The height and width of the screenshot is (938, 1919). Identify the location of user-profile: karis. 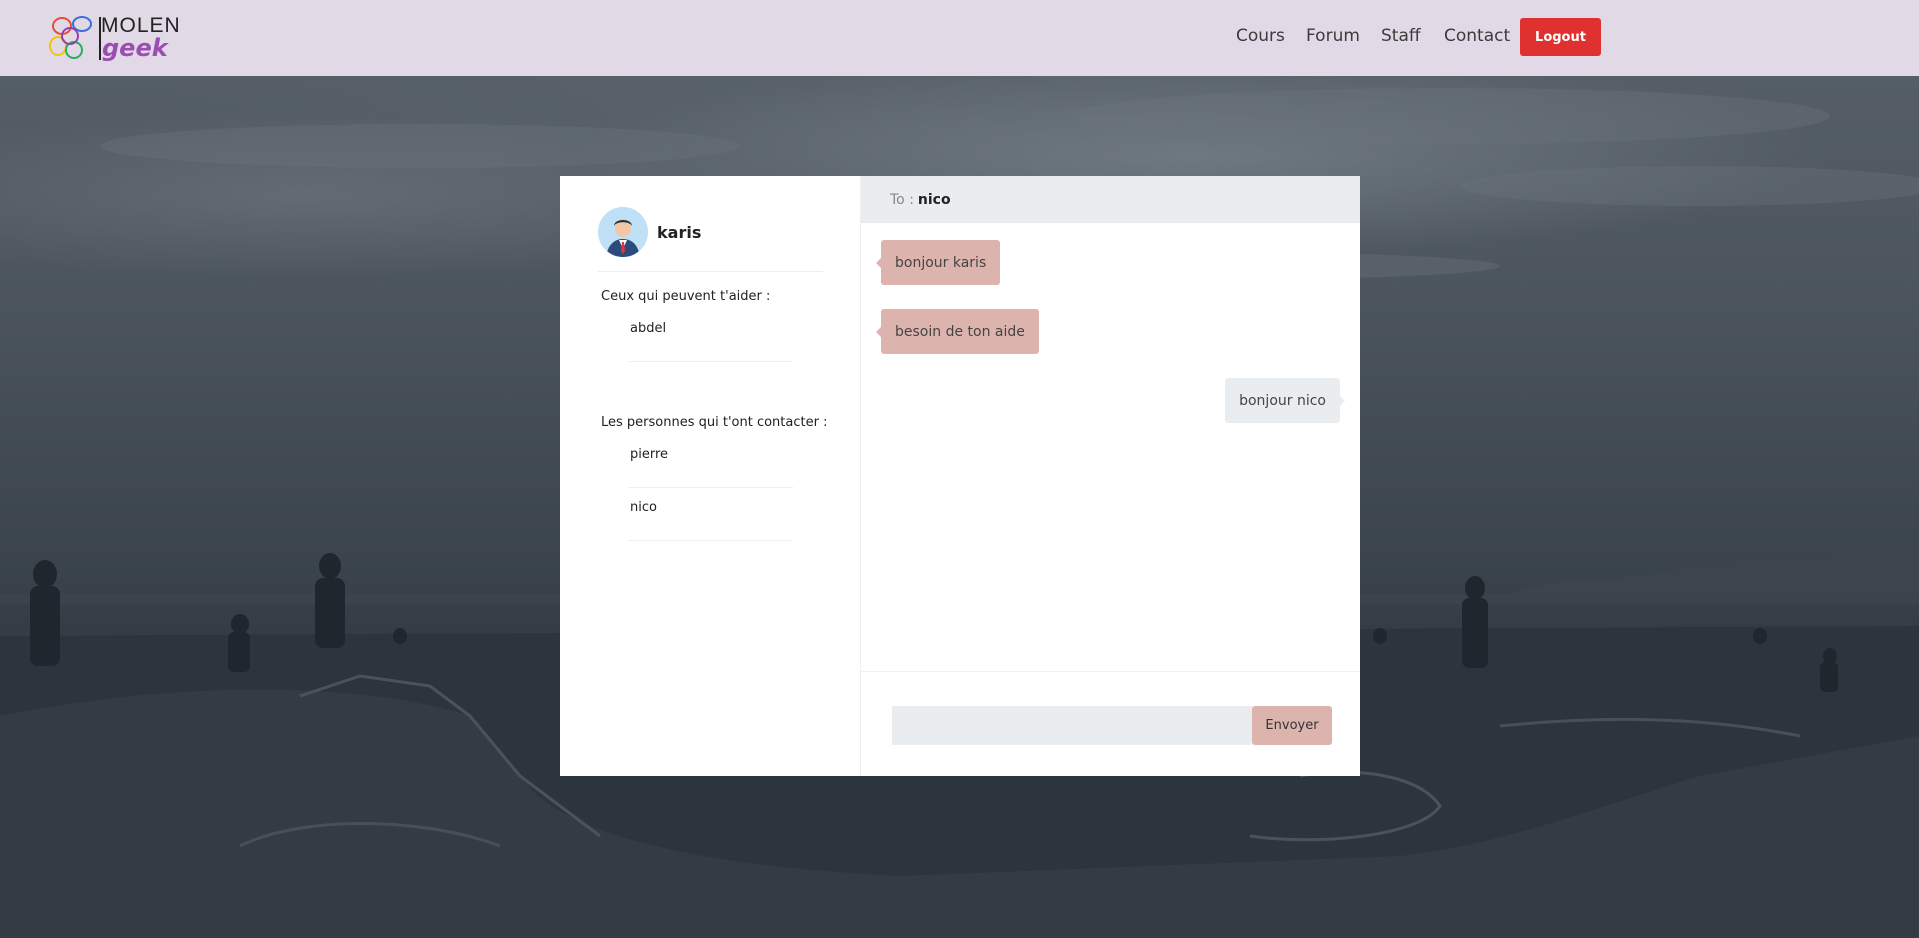
(649, 232).